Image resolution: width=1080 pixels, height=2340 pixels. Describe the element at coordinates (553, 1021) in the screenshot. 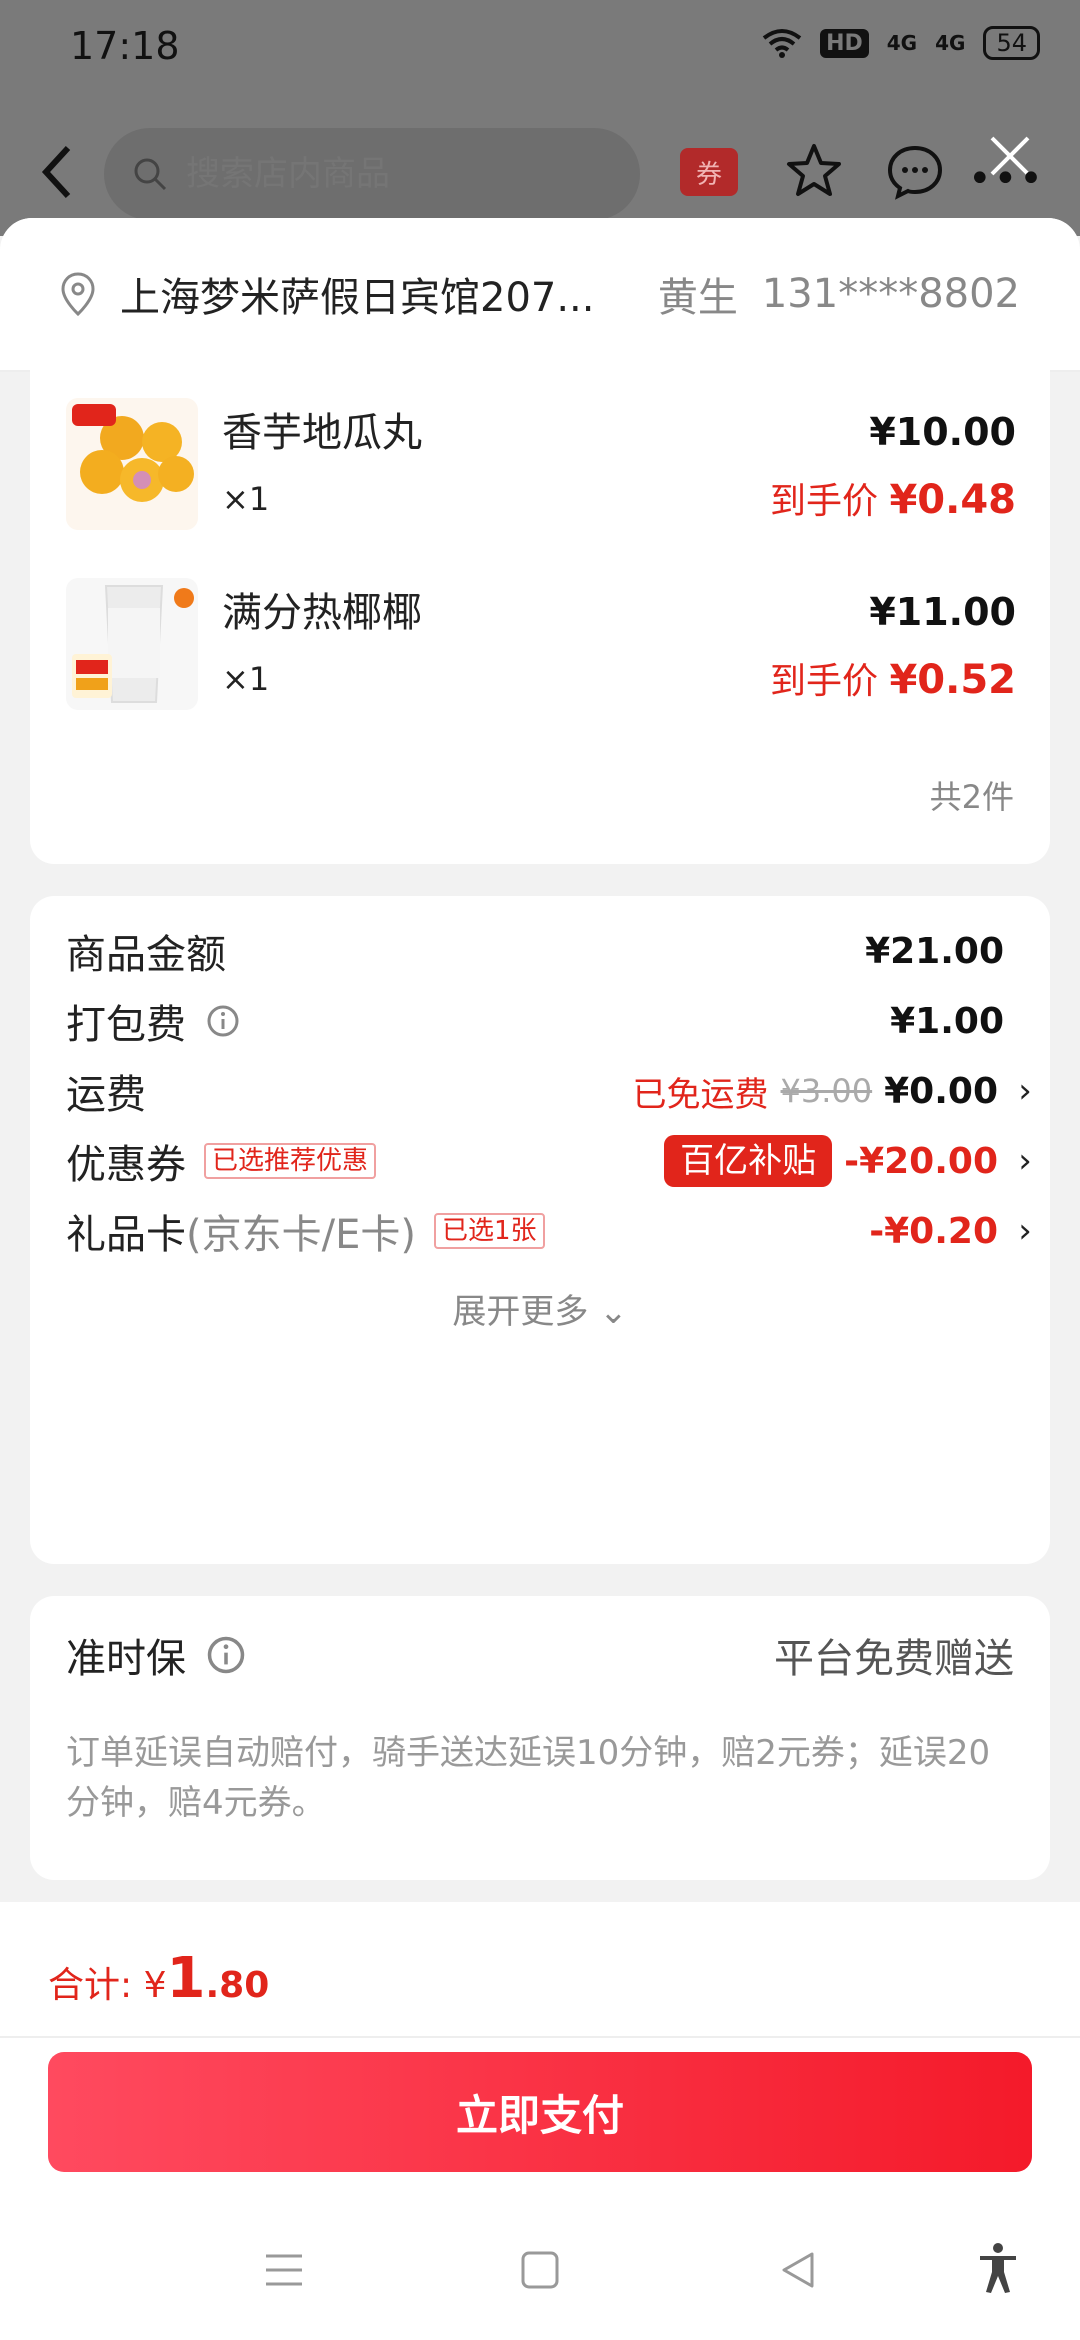

I see `packing-fee-row: 打包费 ¥1.00` at that location.